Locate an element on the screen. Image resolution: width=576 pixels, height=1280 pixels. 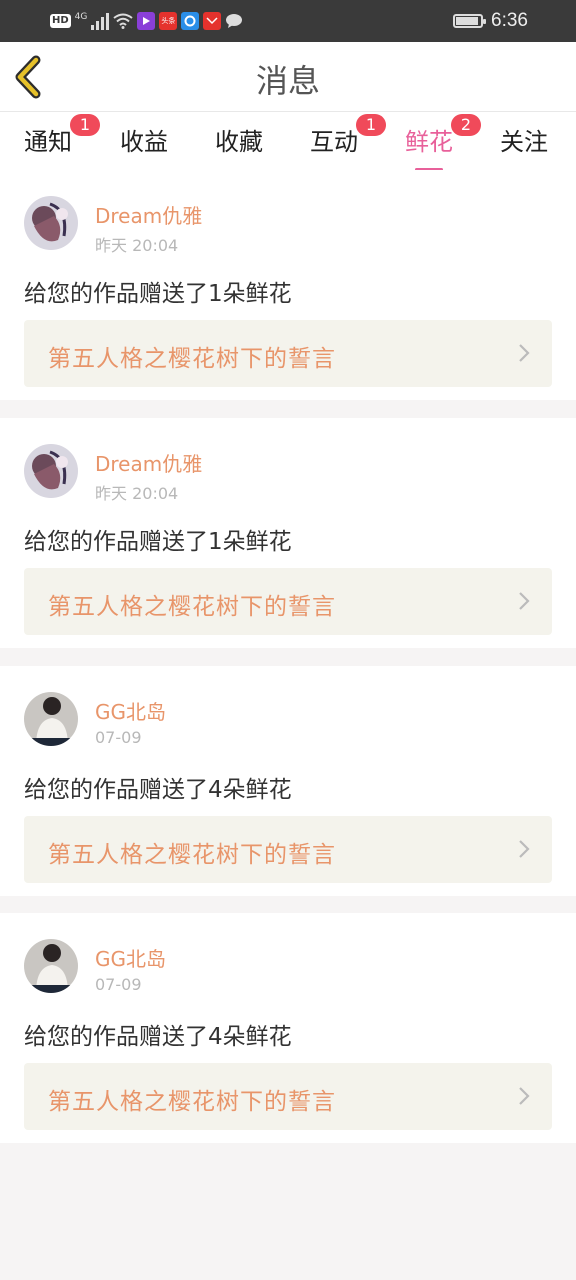
tab-label: 收藏 is located at coordinates (239, 142).